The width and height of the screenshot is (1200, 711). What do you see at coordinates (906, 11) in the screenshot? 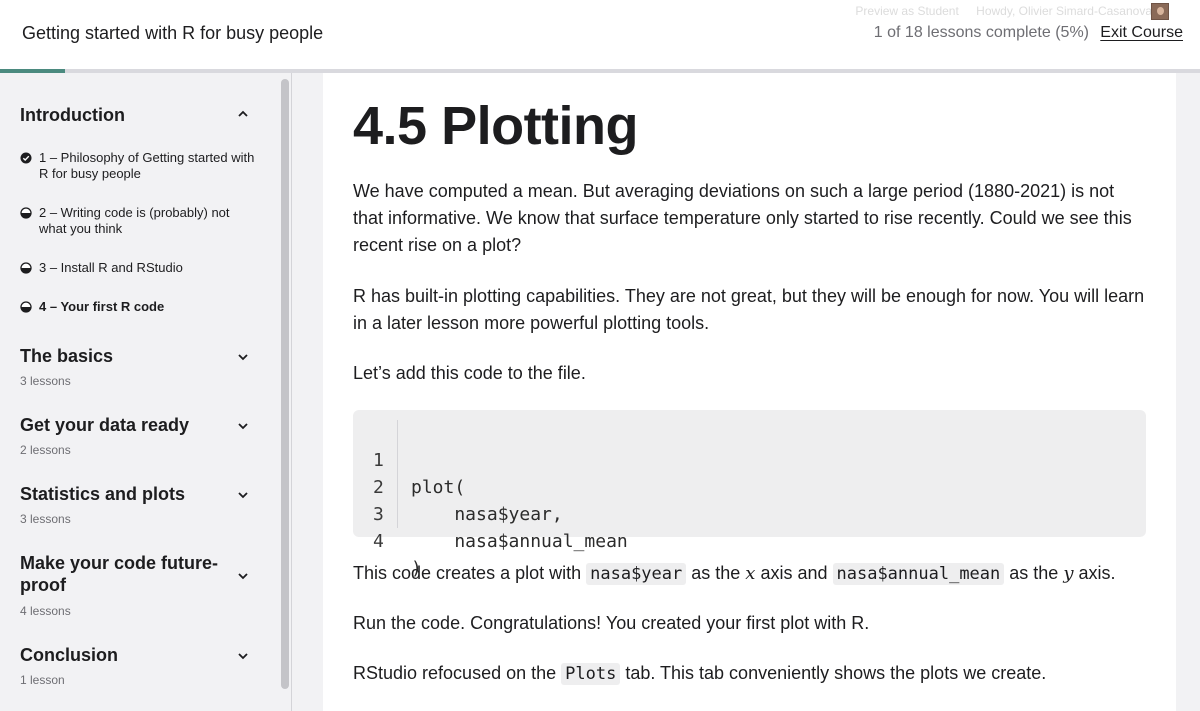
I see `preview-as-student-link: Preview as Student` at bounding box center [906, 11].